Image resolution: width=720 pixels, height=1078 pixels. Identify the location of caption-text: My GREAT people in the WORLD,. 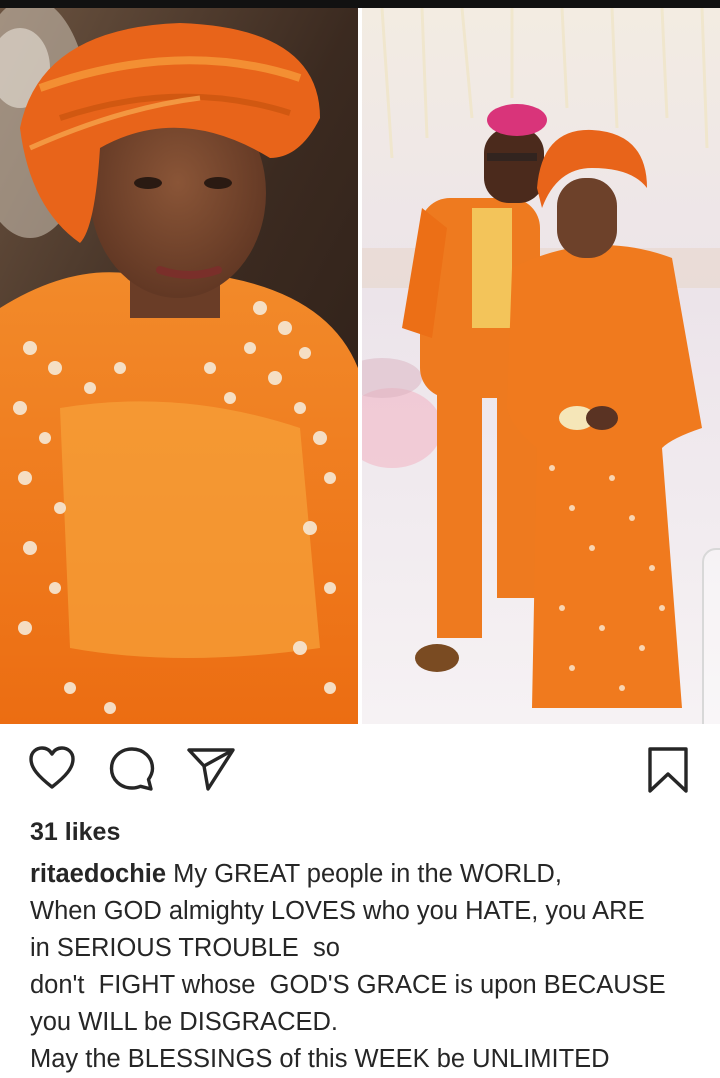
(364, 874).